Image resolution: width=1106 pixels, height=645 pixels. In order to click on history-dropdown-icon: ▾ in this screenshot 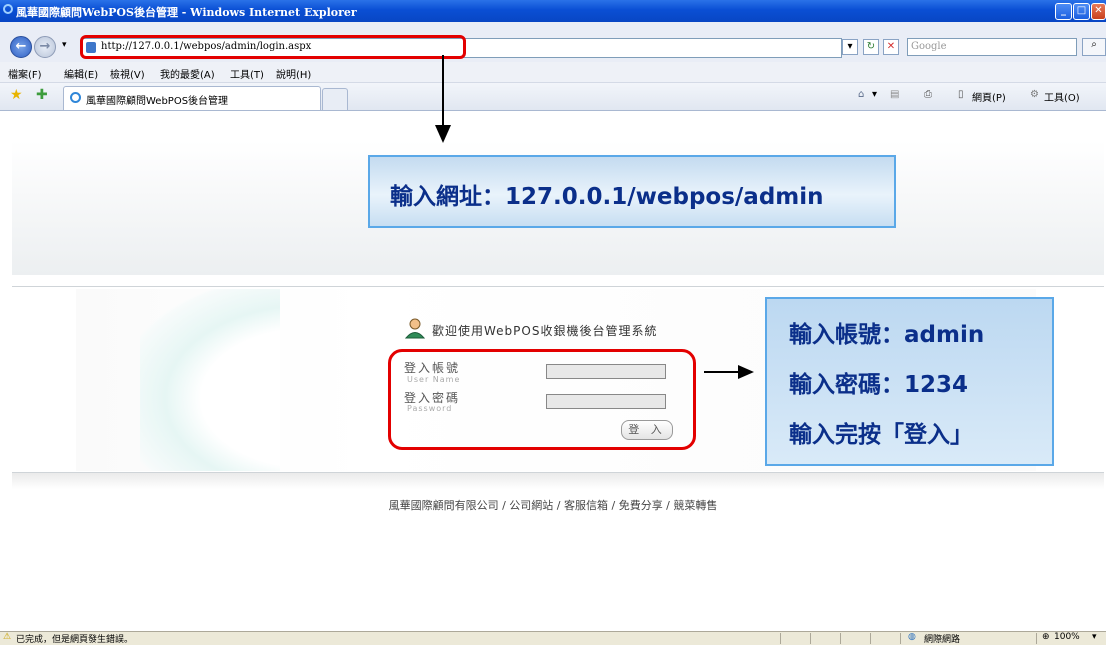, I will do `click(64, 45)`.